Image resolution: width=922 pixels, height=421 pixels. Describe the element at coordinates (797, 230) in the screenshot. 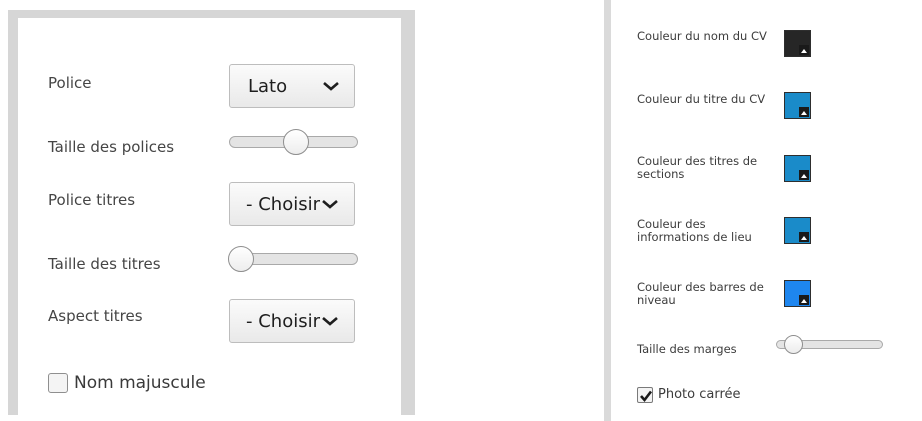

I see `location-info-color-swatch` at that location.